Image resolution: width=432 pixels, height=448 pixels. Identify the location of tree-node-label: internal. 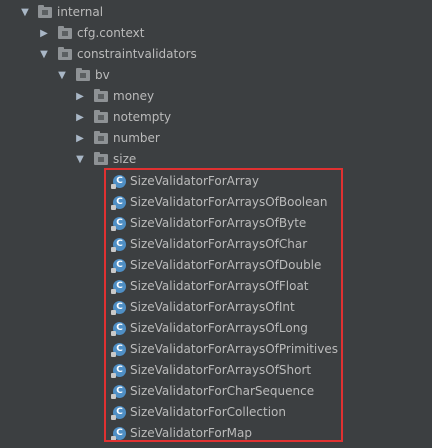
(80, 12).